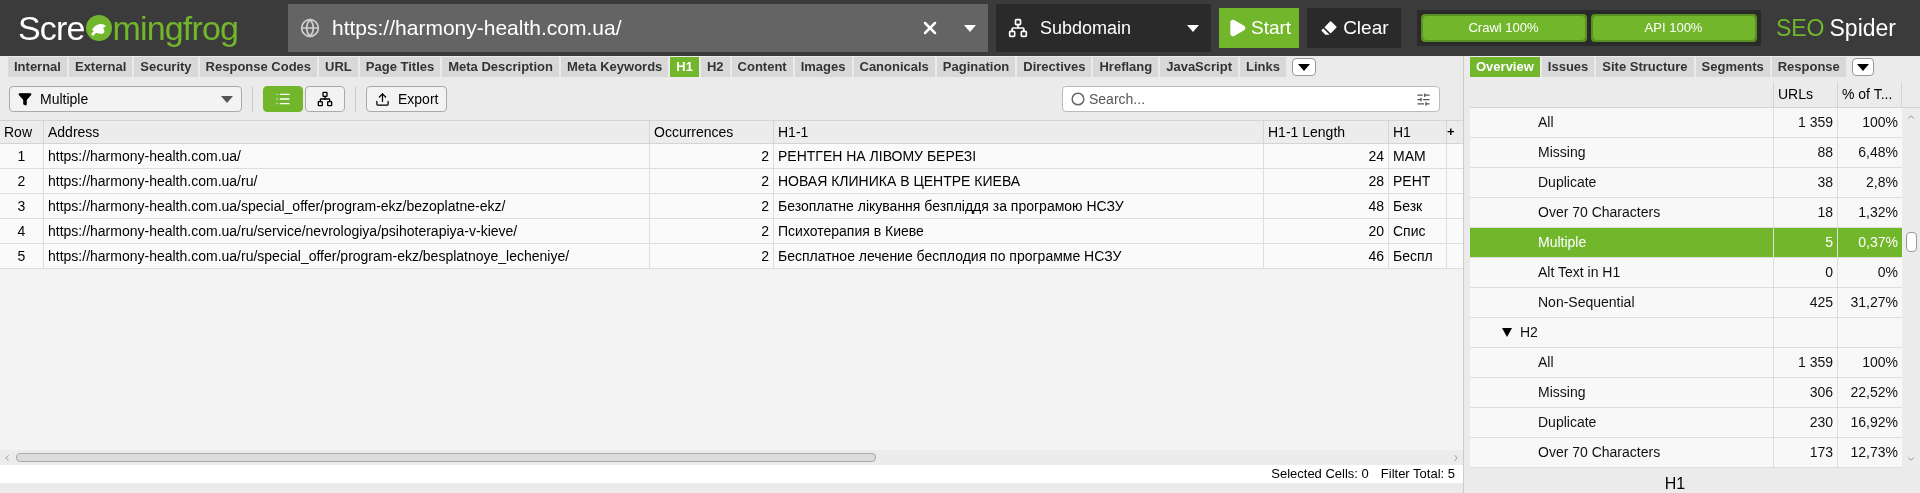 Image resolution: width=1920 pixels, height=493 pixels. What do you see at coordinates (1874, 392) in the screenshot?
I see `percent-value: 22,52%` at bounding box center [1874, 392].